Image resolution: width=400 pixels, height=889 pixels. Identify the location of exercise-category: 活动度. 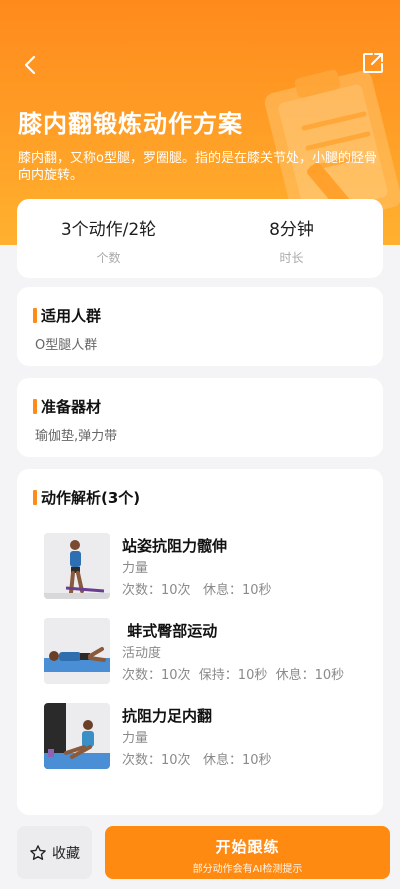
(142, 653).